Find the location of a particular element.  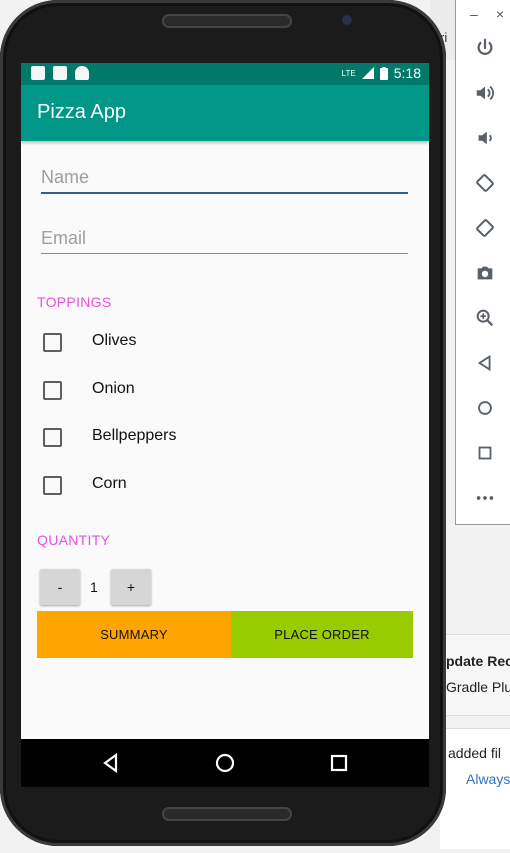

notification-title: pdate Rec is located at coordinates (478, 661).